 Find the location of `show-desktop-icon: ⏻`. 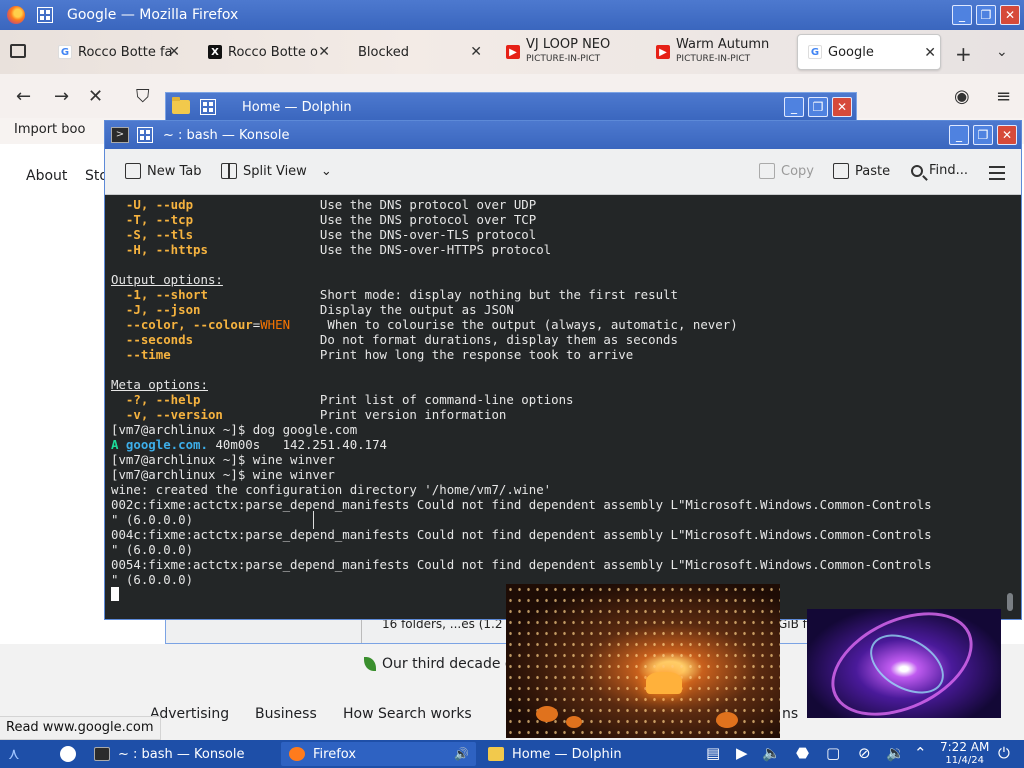

show-desktop-icon: ⏻ is located at coordinates (1004, 753).